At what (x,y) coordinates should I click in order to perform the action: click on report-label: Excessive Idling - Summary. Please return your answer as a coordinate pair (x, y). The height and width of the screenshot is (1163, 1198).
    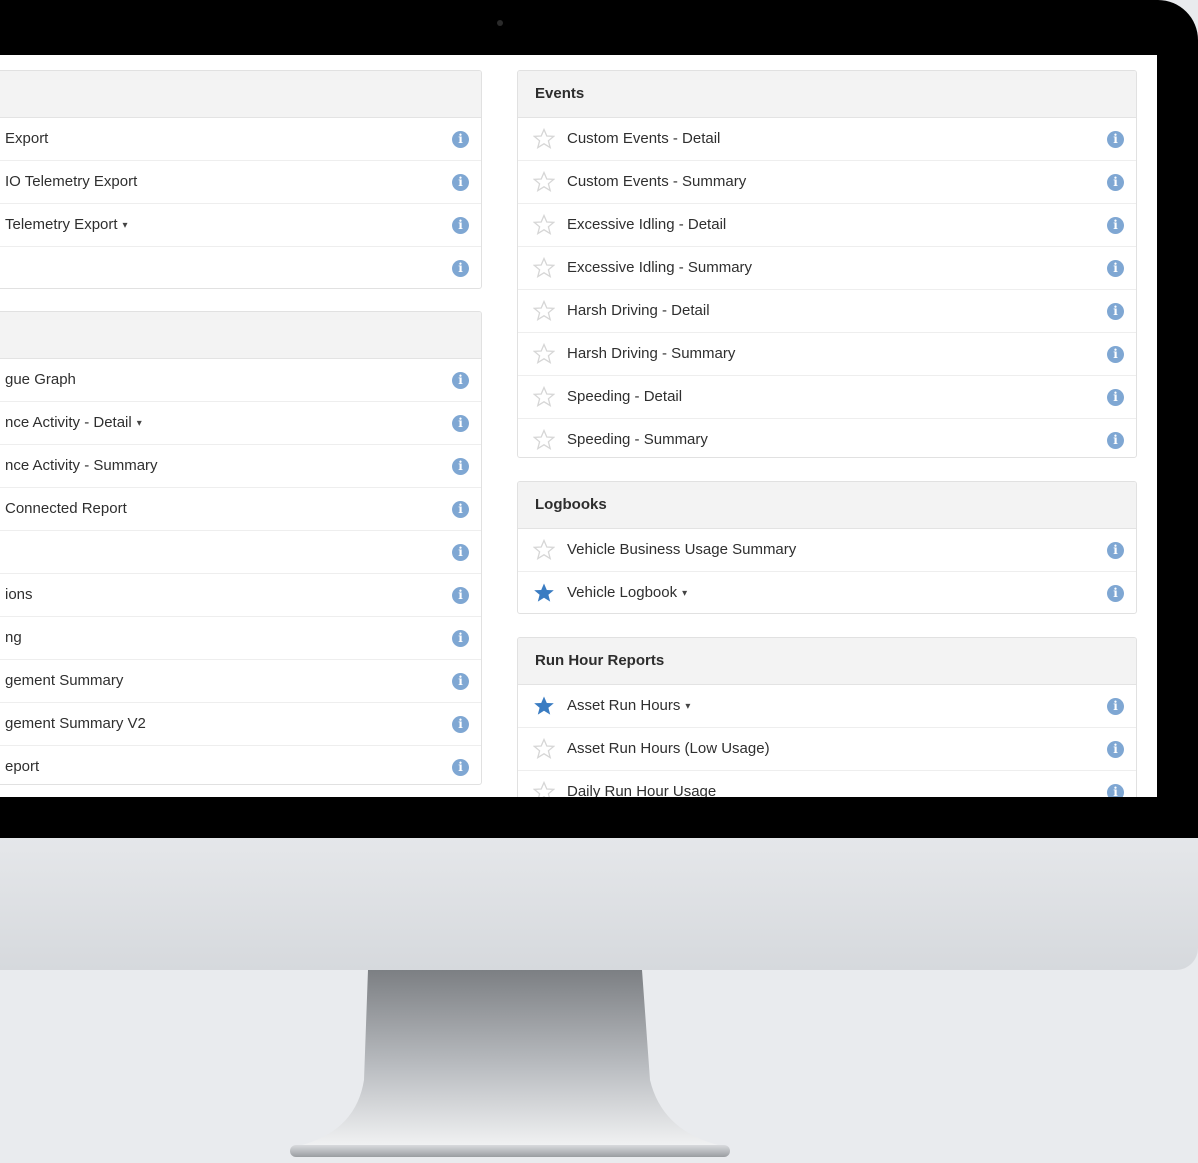
    Looking at the image, I should click on (659, 268).